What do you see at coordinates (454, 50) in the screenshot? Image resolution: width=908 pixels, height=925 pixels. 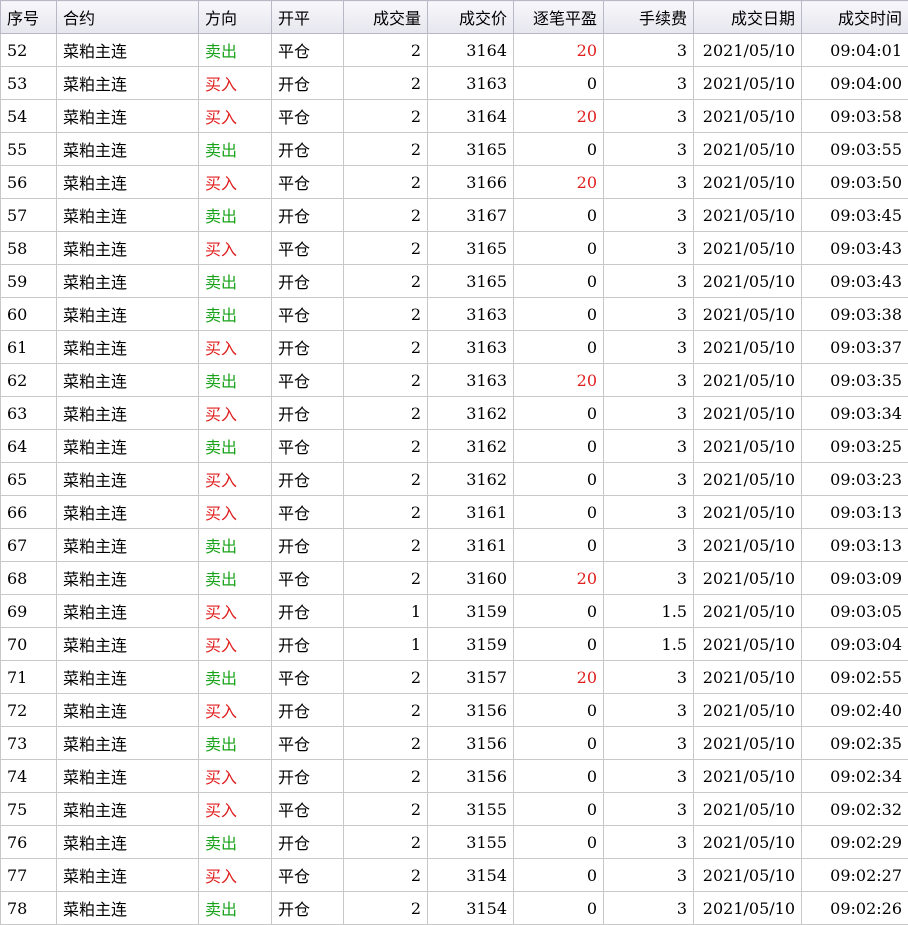 I see `table-row: 52菜粕主连卖出平仓231642032021/05/1009:04:01` at bounding box center [454, 50].